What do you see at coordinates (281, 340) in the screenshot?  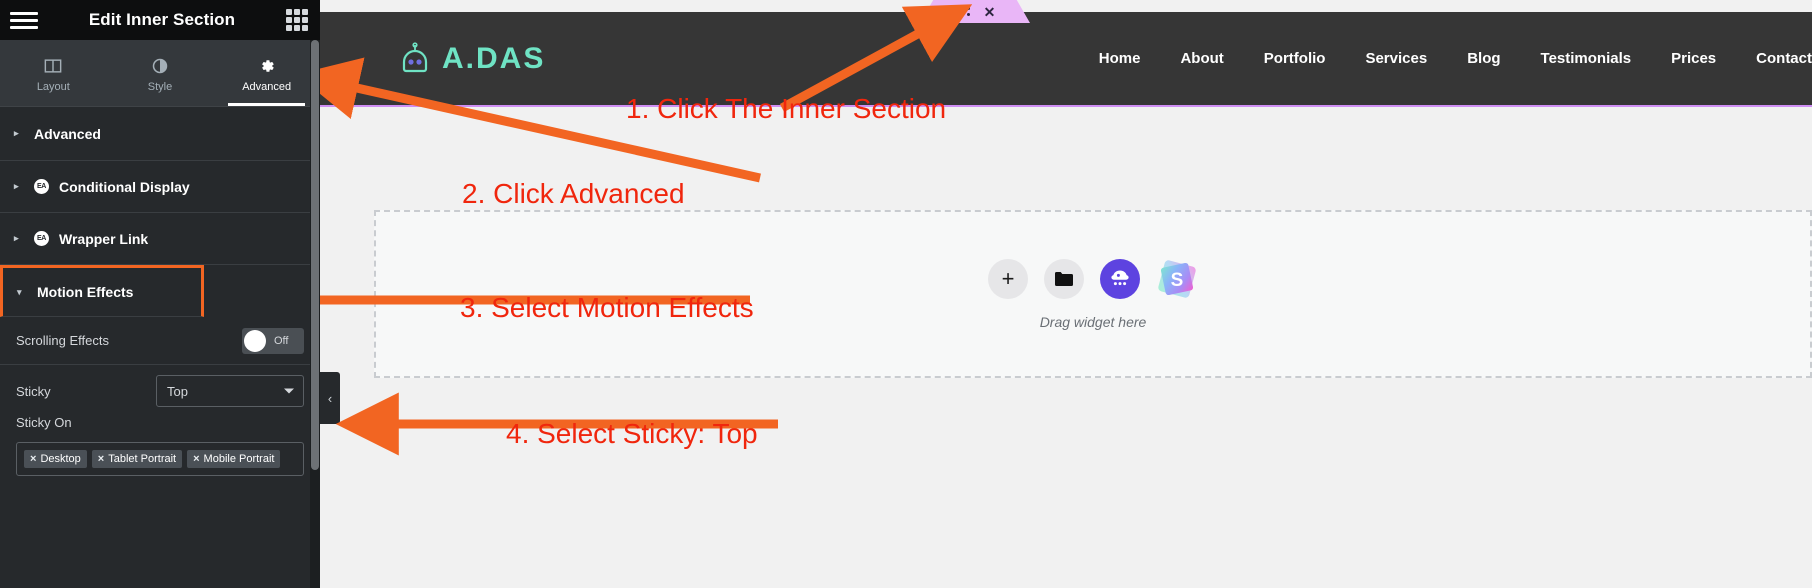 I see `toggle-state-label: Off` at bounding box center [281, 340].